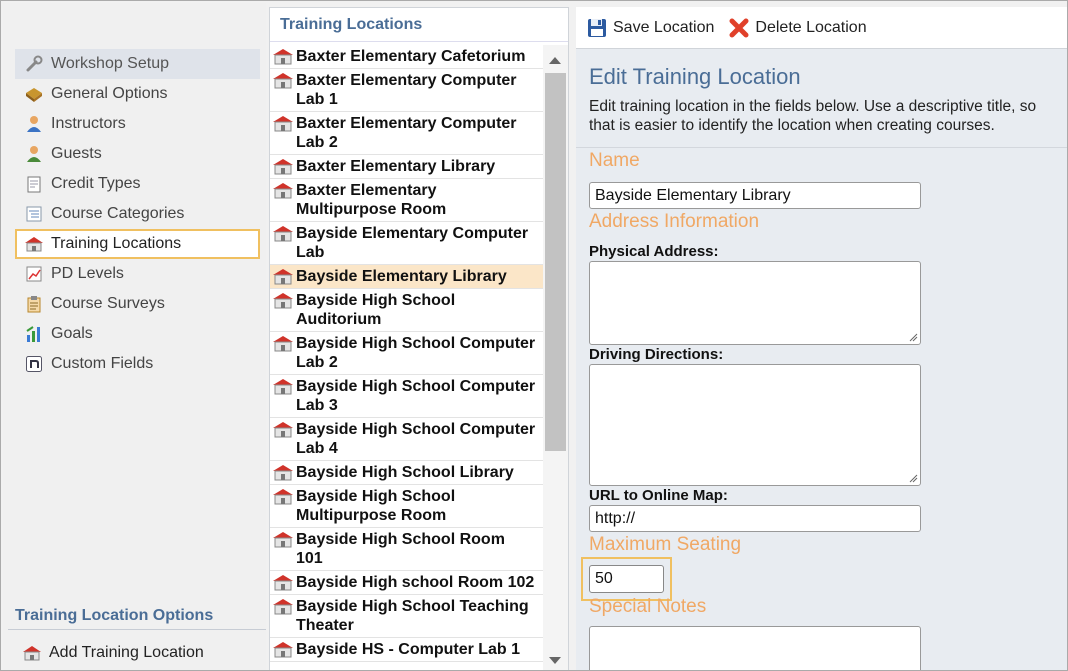 This screenshot has width=1068, height=671. I want to click on credit-icon, so click(34, 184).